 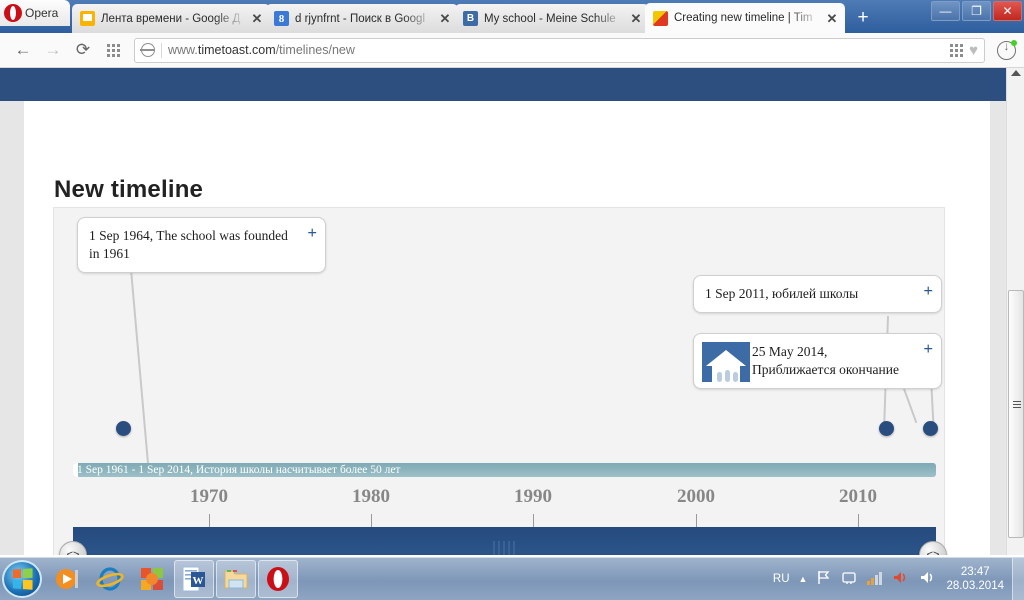 I want to click on scroll-up-icon, so click(x=1016, y=73).